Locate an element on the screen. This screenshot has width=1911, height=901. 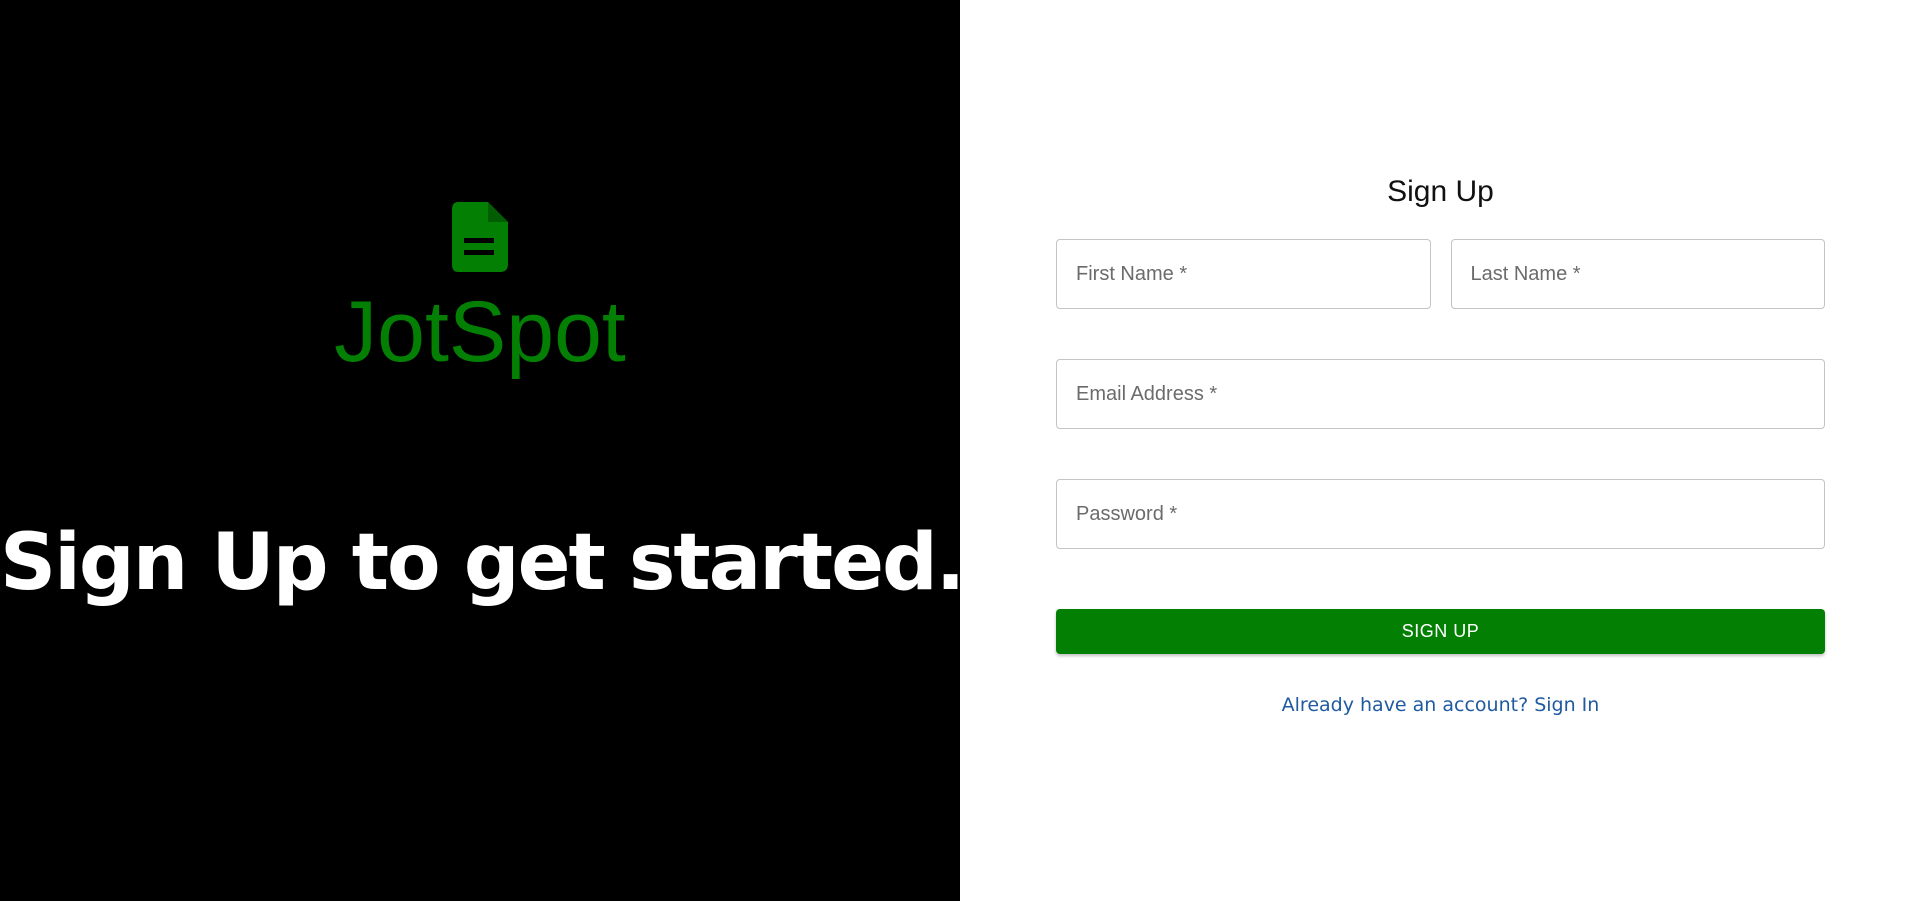
last-name-input is located at coordinates (1637, 274).